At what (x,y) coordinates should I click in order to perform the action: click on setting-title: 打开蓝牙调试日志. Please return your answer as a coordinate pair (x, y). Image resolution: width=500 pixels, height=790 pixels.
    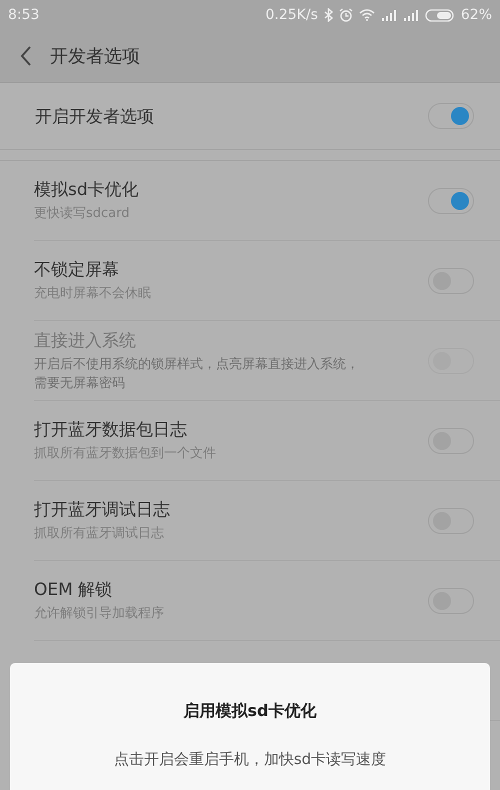
    Looking at the image, I should click on (102, 510).